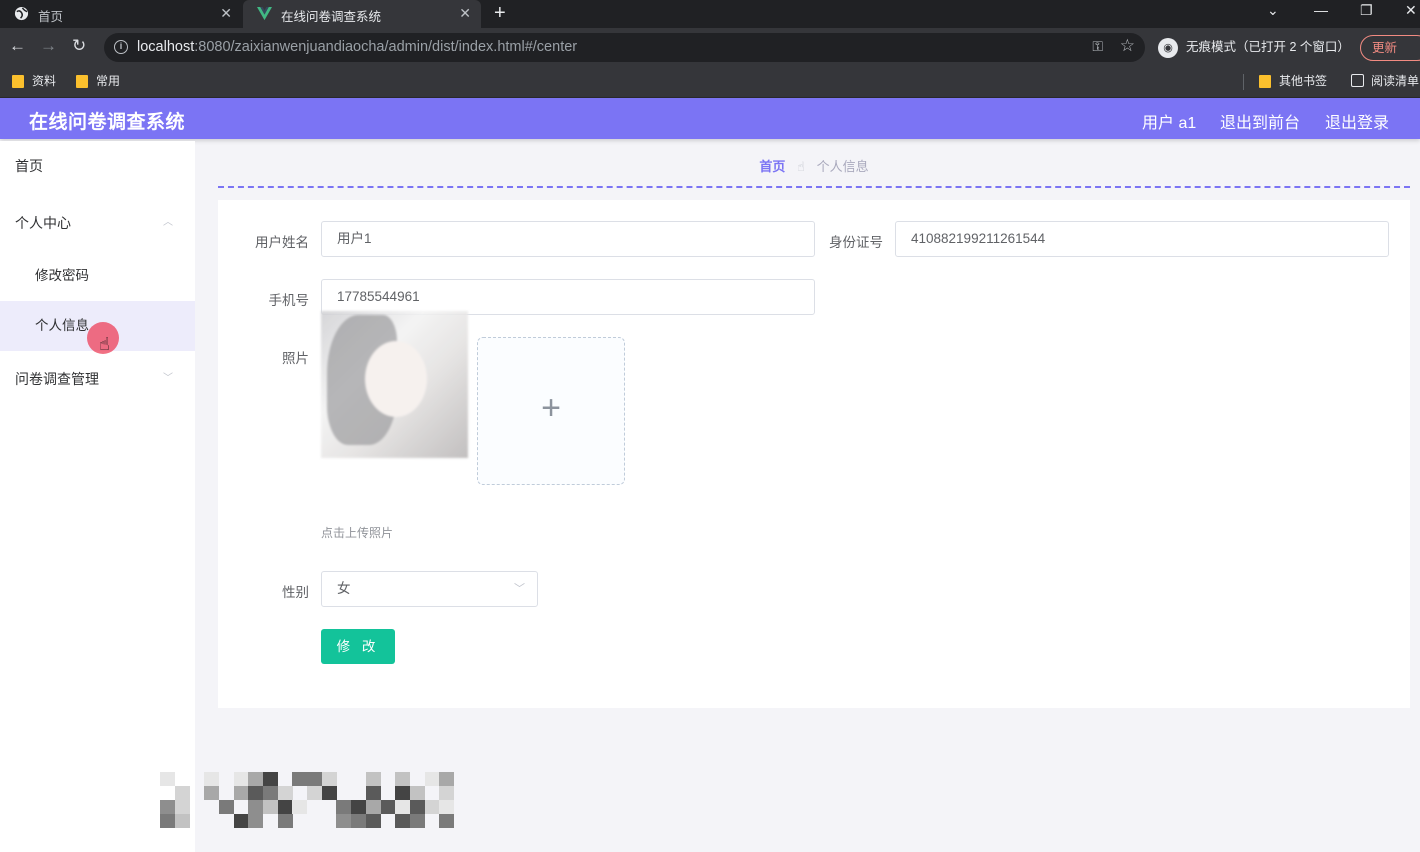 This screenshot has height=852, width=1420. What do you see at coordinates (1127, 46) in the screenshot?
I see `bookmark-star-icon: ☆` at bounding box center [1127, 46].